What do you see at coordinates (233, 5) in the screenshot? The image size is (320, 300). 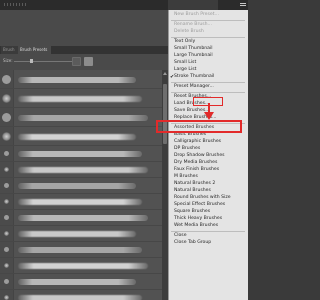 I see `panel-header-icons` at bounding box center [233, 5].